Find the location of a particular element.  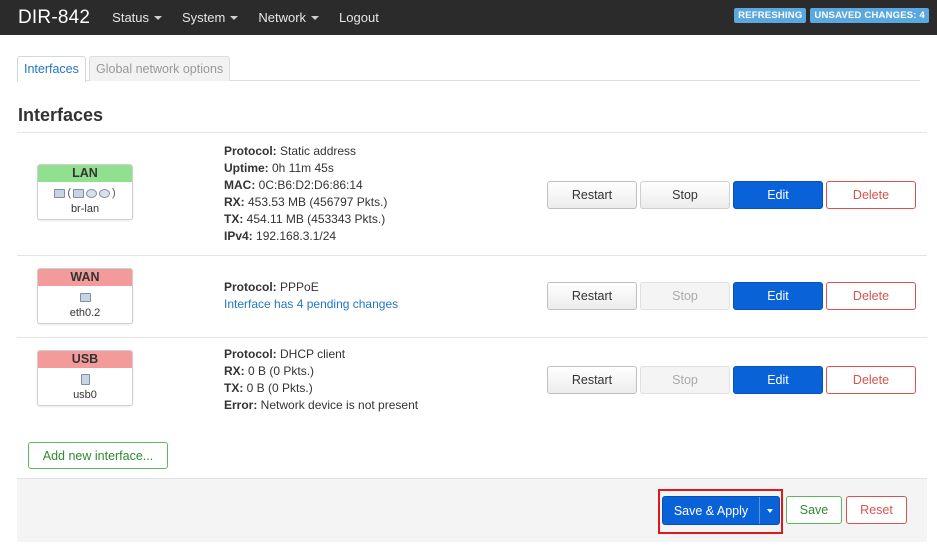

info-value: 0 B (0 Pkts.) is located at coordinates (279, 371).